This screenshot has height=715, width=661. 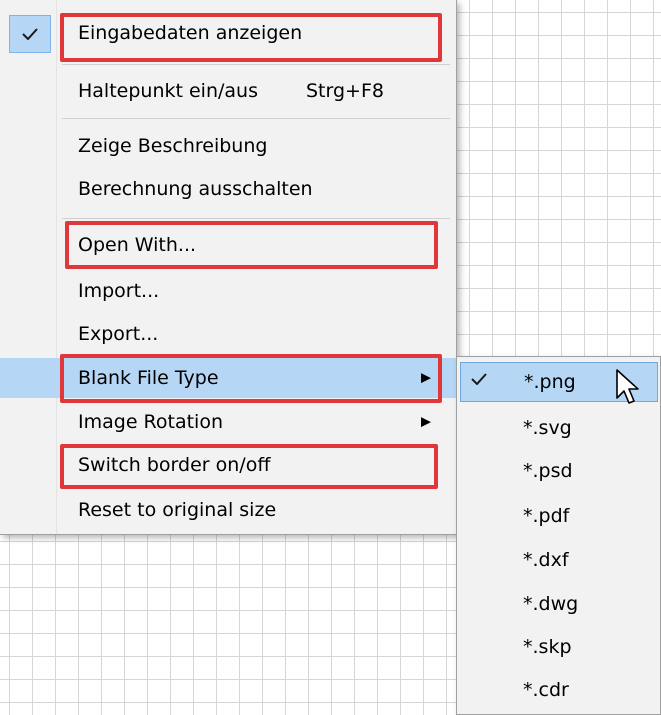 I want to click on menu-item-label: Haltepunkt ein/aus, so click(x=168, y=91).